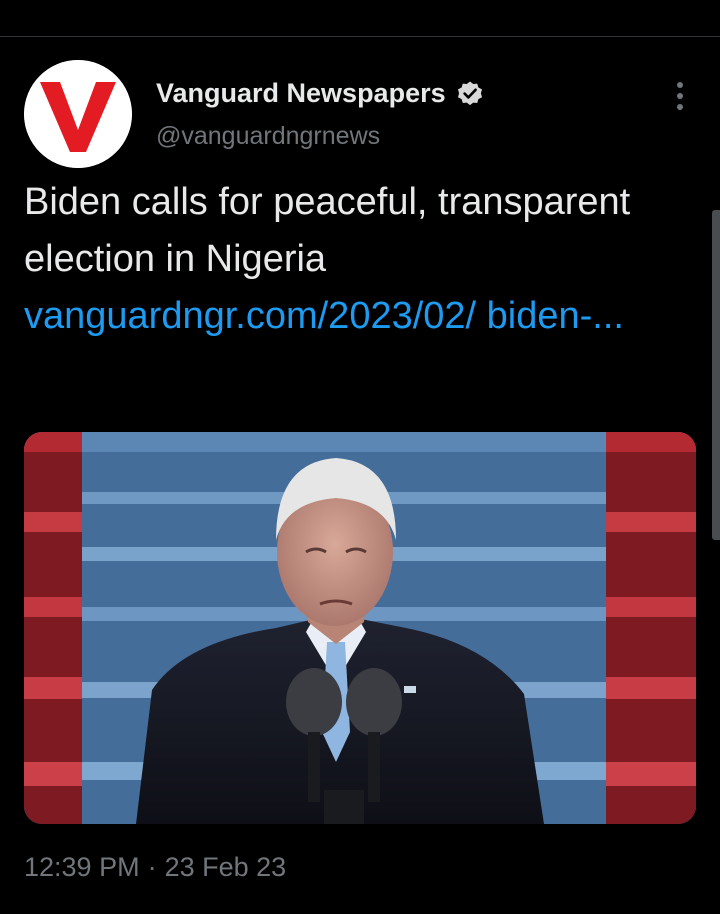 The width and height of the screenshot is (720, 914). Describe the element at coordinates (680, 85) in the screenshot. I see `more-vertical-icon` at that location.